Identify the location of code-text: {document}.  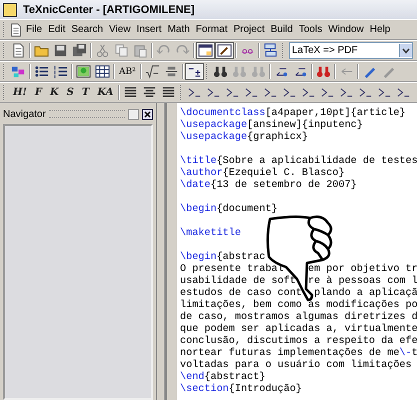
(247, 210).